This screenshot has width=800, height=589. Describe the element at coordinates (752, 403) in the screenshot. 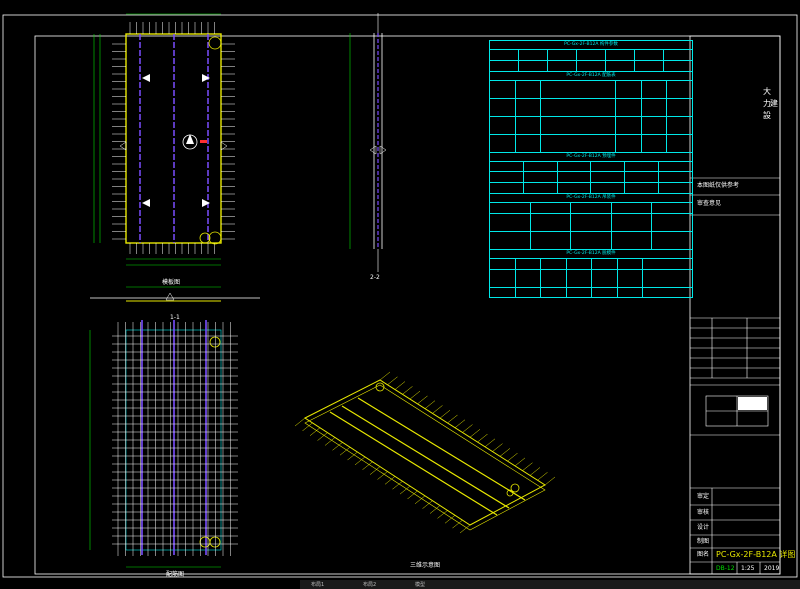

I see `title-block-fill` at that location.